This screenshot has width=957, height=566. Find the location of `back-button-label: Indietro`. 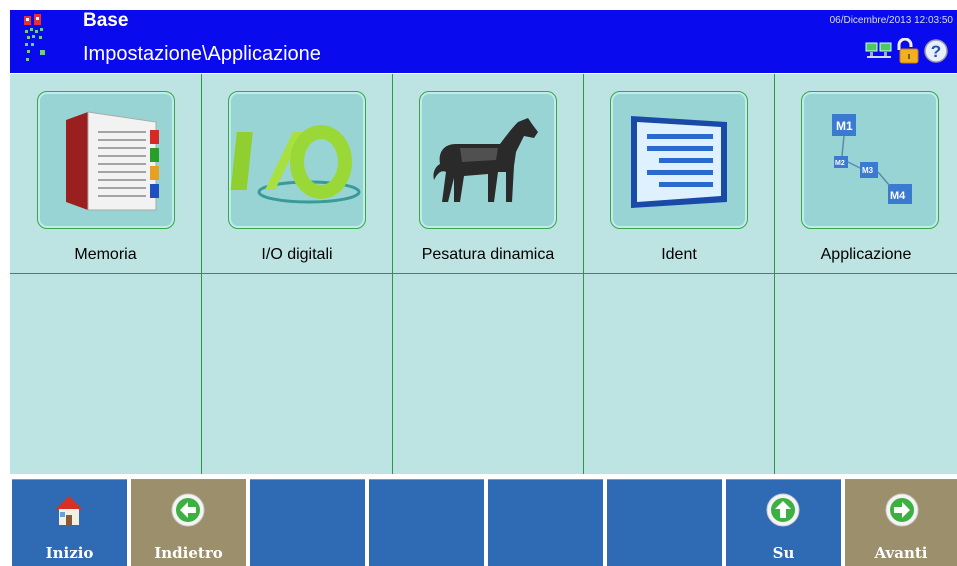

back-button-label: Indietro is located at coordinates (188, 553).